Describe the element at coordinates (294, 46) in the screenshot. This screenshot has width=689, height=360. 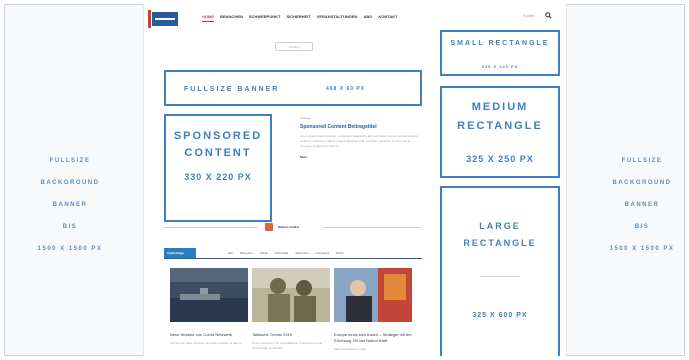
I see `ad-label-pill: Anzeige` at that location.